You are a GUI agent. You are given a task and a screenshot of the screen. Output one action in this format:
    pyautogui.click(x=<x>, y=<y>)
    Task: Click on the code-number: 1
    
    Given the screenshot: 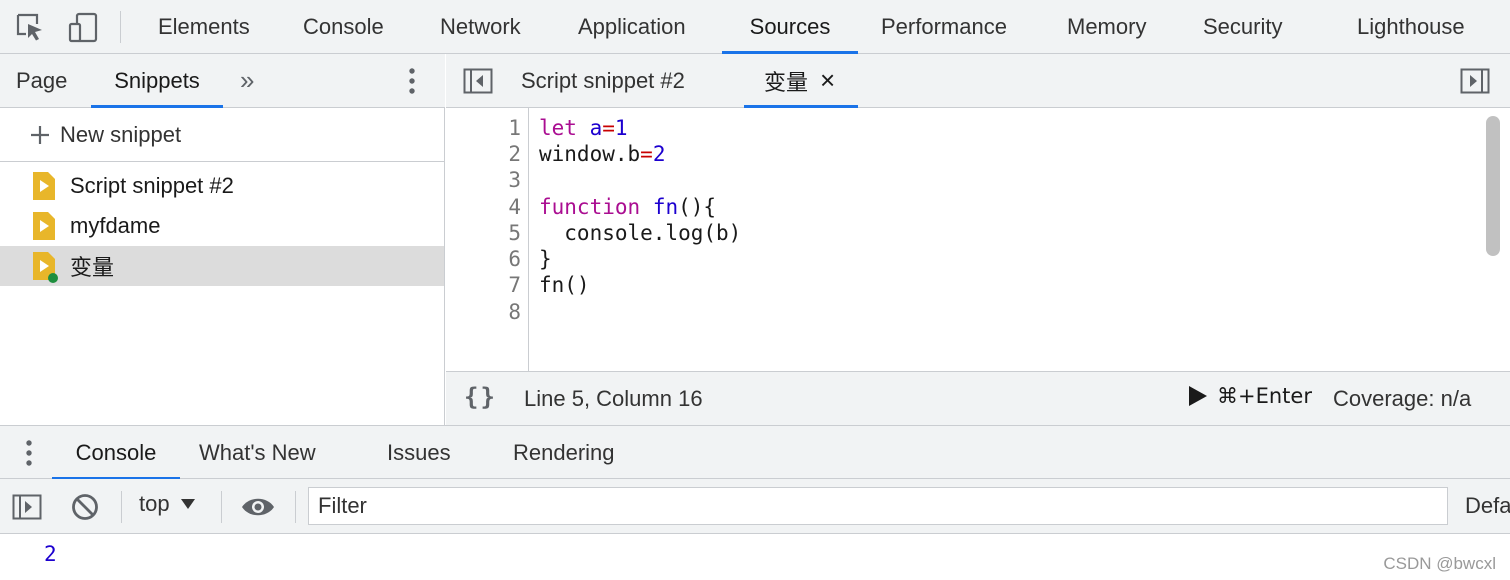 What is the action you would take?
    pyautogui.click(x=621, y=128)
    